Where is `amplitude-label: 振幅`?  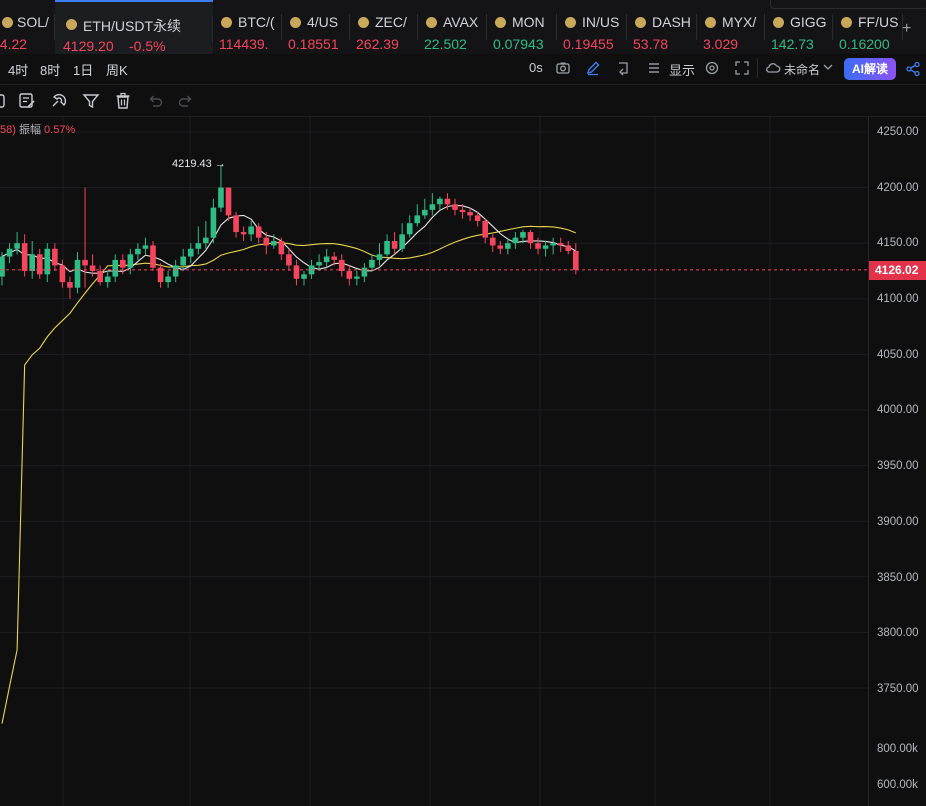 amplitude-label: 振幅 is located at coordinates (29, 130).